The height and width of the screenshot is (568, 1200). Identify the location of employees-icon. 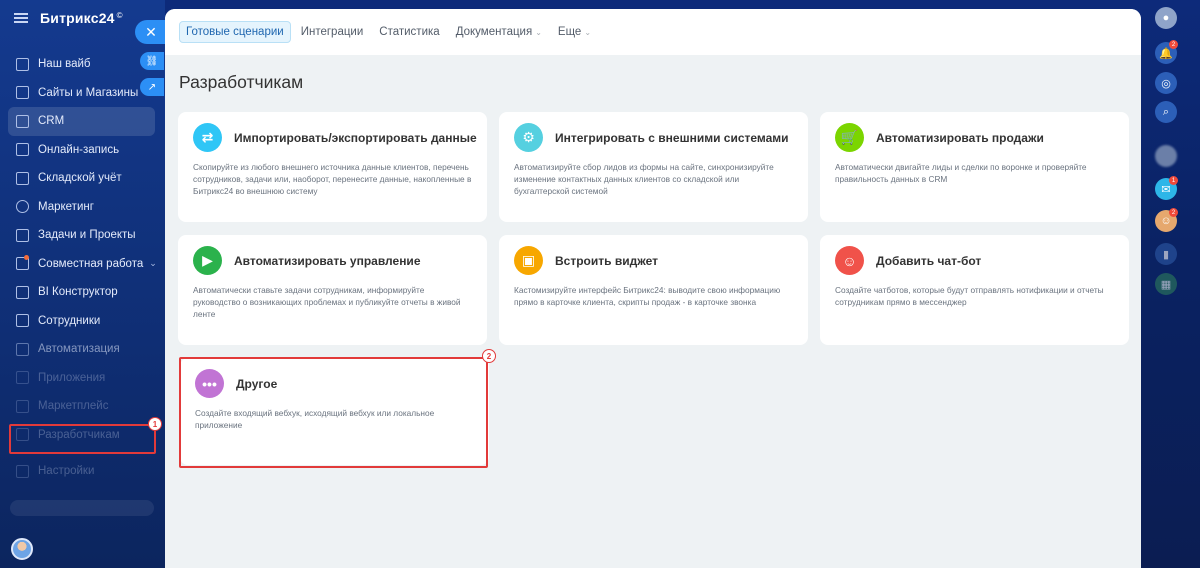
(22, 321).